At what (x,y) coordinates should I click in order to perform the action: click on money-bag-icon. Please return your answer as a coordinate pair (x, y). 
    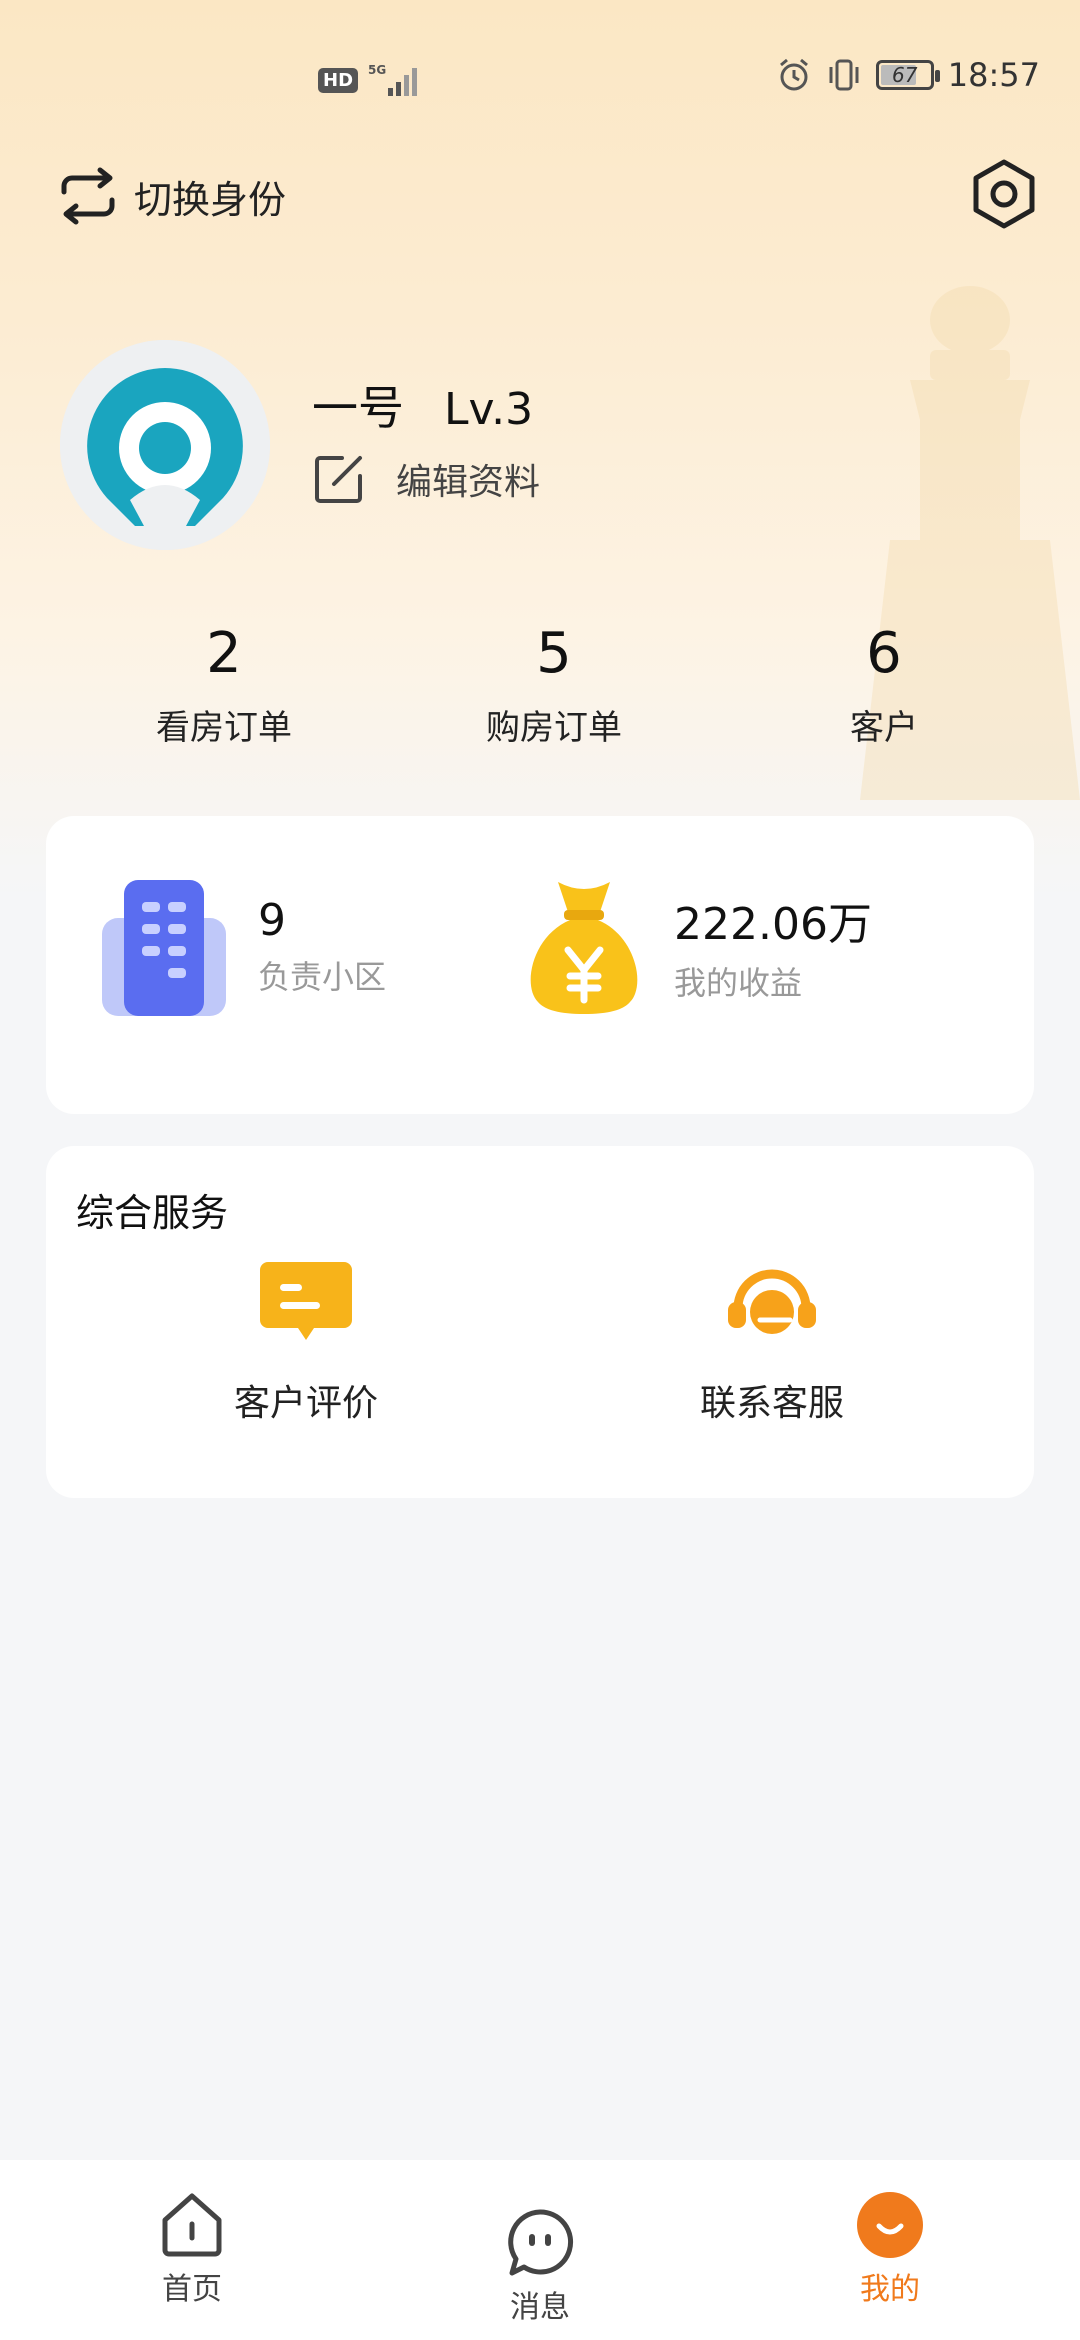
    Looking at the image, I should click on (584, 948).